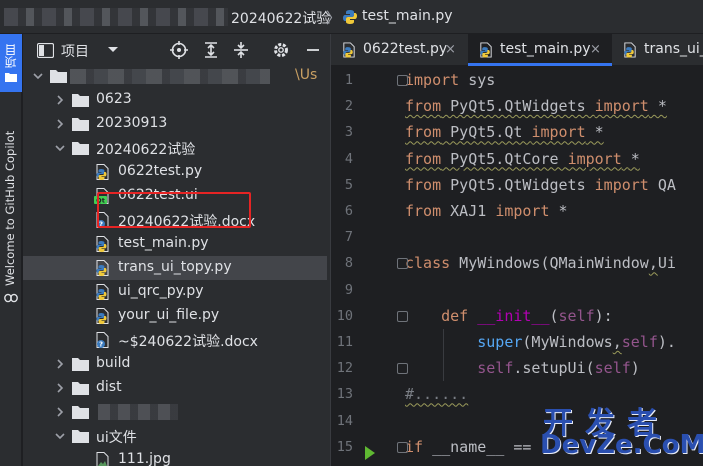 This screenshot has height=466, width=703. What do you see at coordinates (241, 50) in the screenshot?
I see `collapse-all-icon` at bounding box center [241, 50].